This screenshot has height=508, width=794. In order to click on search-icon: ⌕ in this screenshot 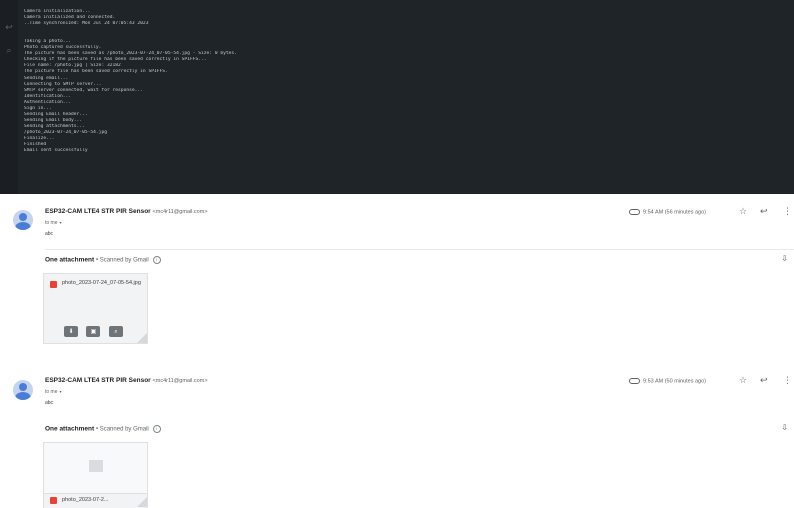, I will do `click(9, 51)`.